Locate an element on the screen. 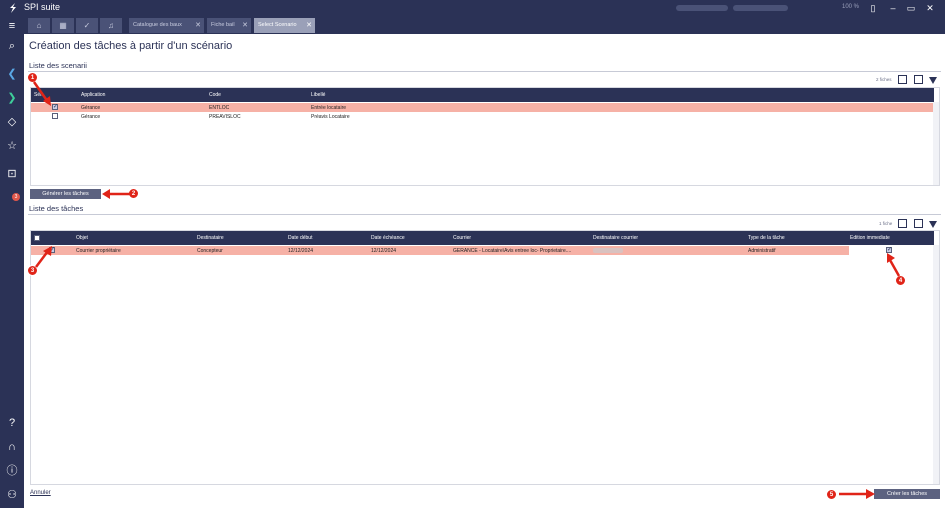 The height and width of the screenshot is (508, 945). cell-libelle: Préavis Locataire is located at coordinates (330, 117).